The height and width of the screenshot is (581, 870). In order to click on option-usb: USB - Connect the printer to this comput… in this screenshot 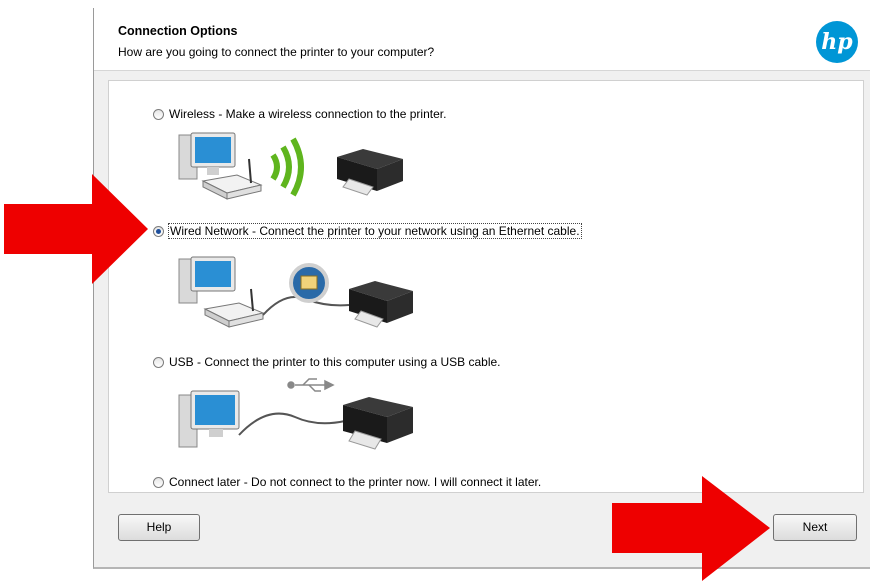, I will do `click(327, 362)`.